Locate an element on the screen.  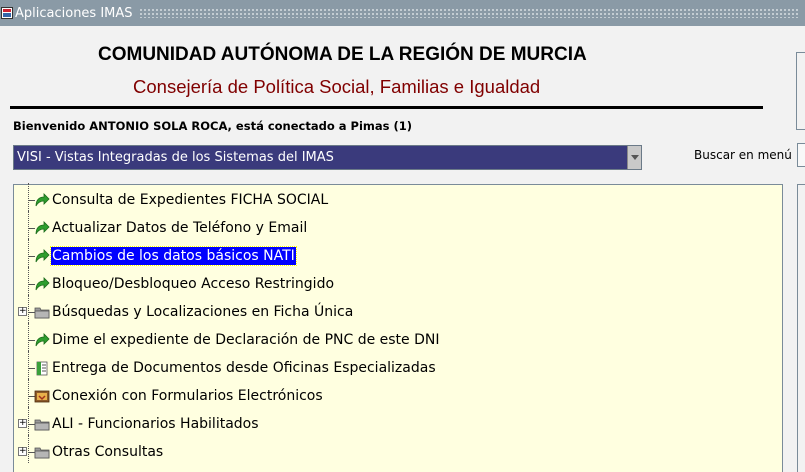
tree-item-label: Conexión con Formularios Electrónicos is located at coordinates (187, 396).